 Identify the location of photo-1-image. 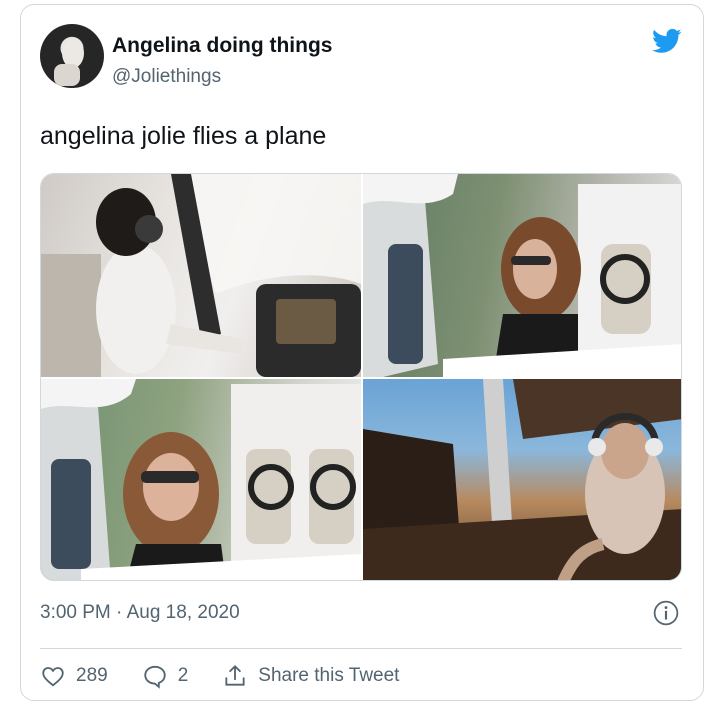
(201, 275).